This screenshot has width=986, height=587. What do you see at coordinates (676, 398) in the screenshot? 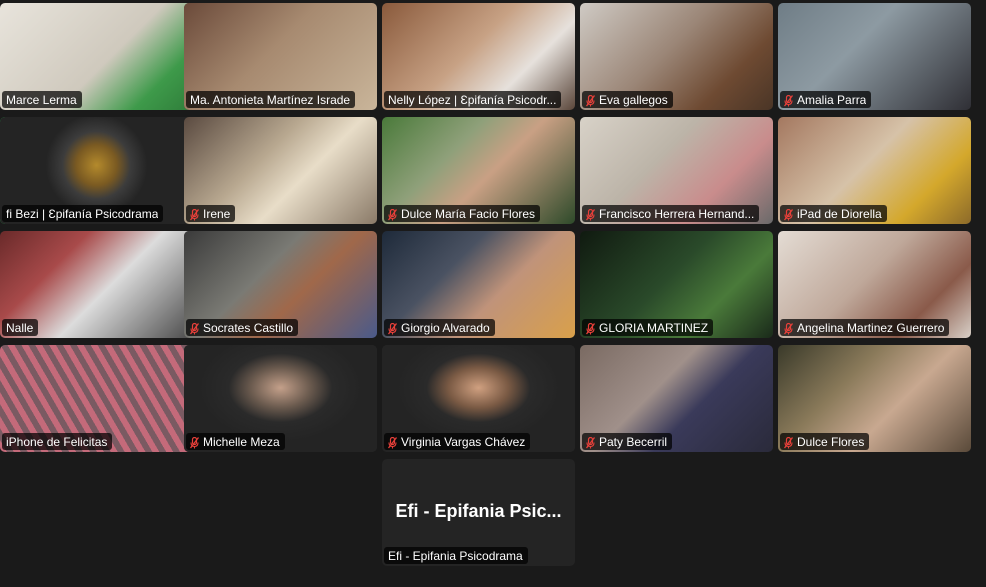
I see `participant-tile: Paty Becerril` at bounding box center [676, 398].